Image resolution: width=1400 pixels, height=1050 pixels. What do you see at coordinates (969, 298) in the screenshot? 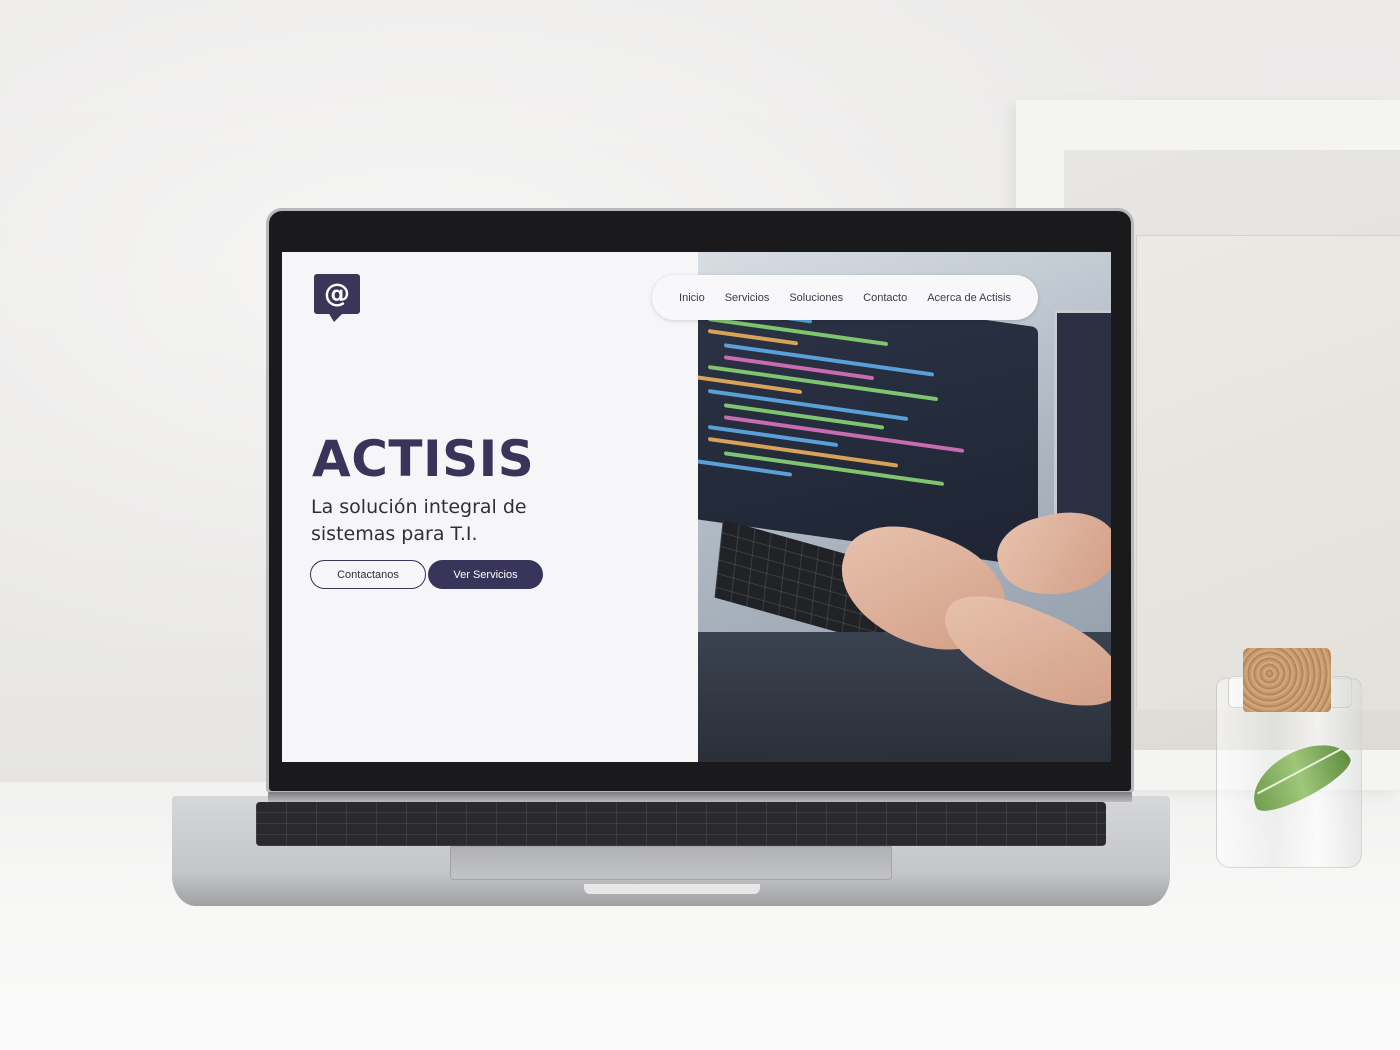
I see `nav-acerca-de: Acerca de Actisis` at bounding box center [969, 298].